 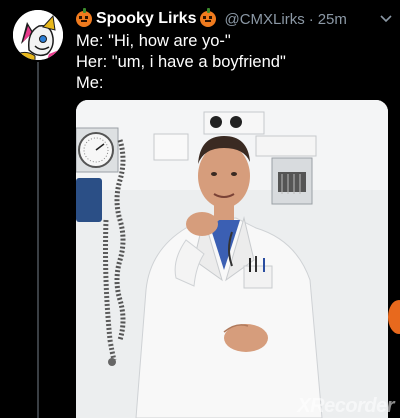 I want to click on tweet-line: Her: "um, i have a boyfriend", so click(x=181, y=62).